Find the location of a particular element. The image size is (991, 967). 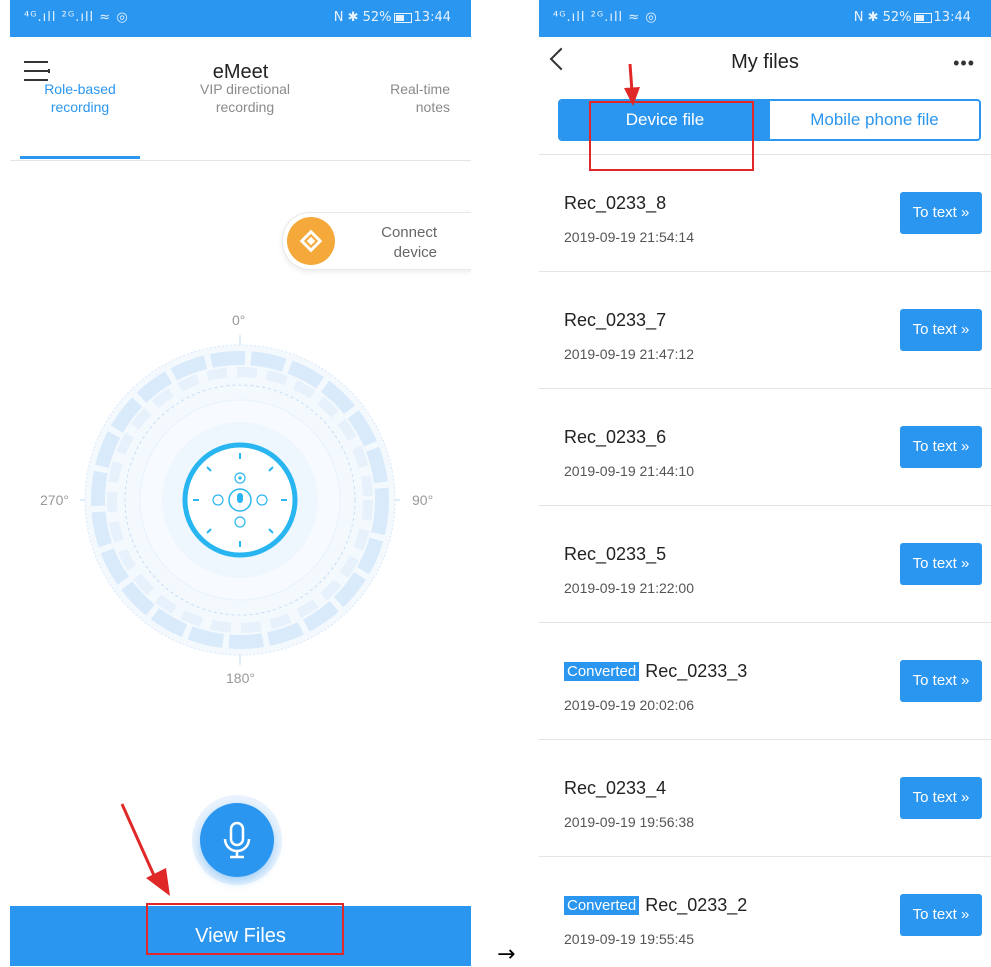

list-item: Rec_0233_8 2019-09-19 21:54:14 To text » is located at coordinates (765, 213).